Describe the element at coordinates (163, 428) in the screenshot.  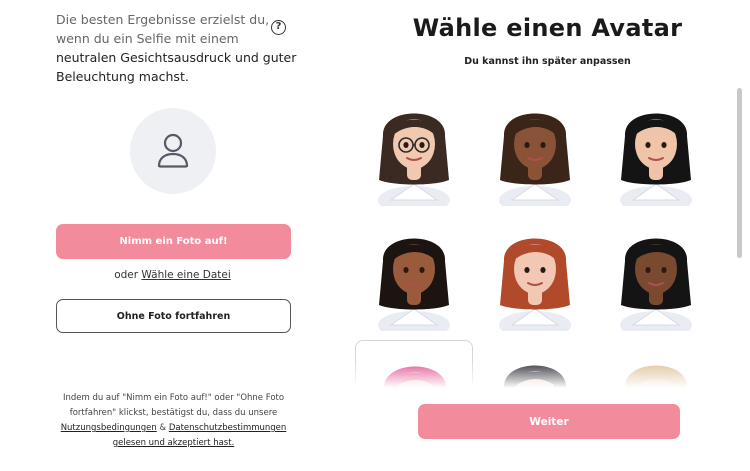
I see `terms-amp: &` at that location.